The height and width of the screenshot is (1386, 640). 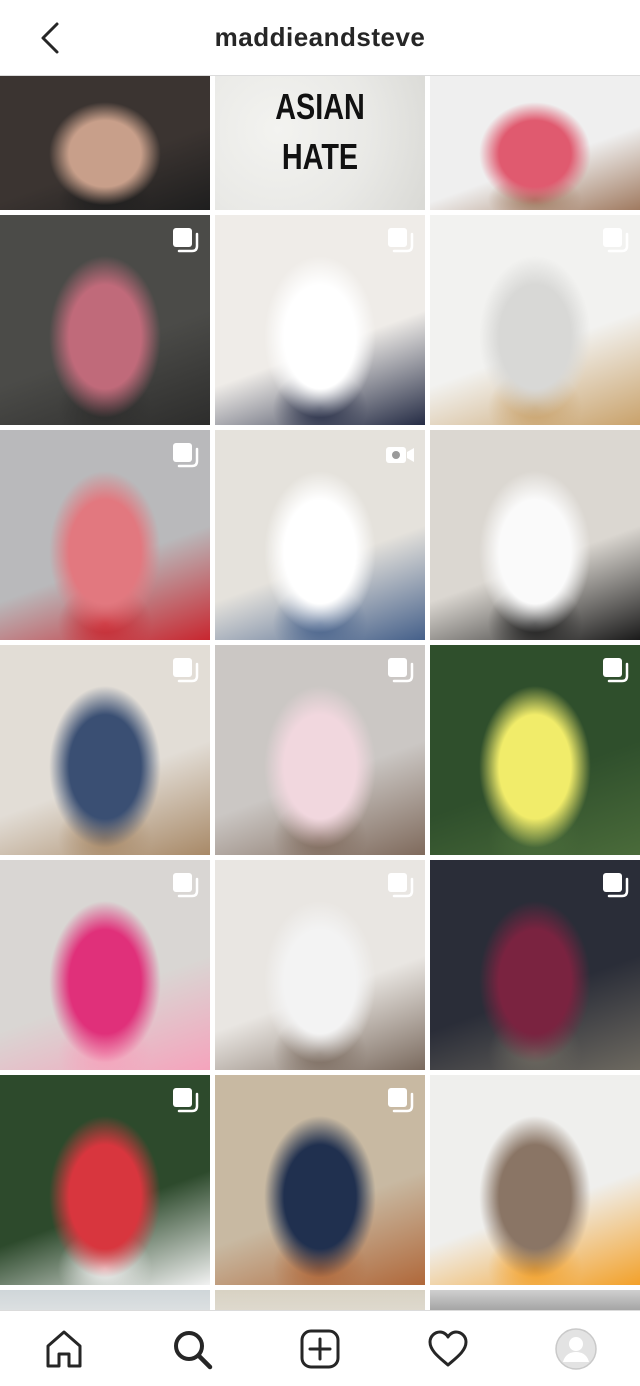 I want to click on search-icon, so click(x=193, y=1350).